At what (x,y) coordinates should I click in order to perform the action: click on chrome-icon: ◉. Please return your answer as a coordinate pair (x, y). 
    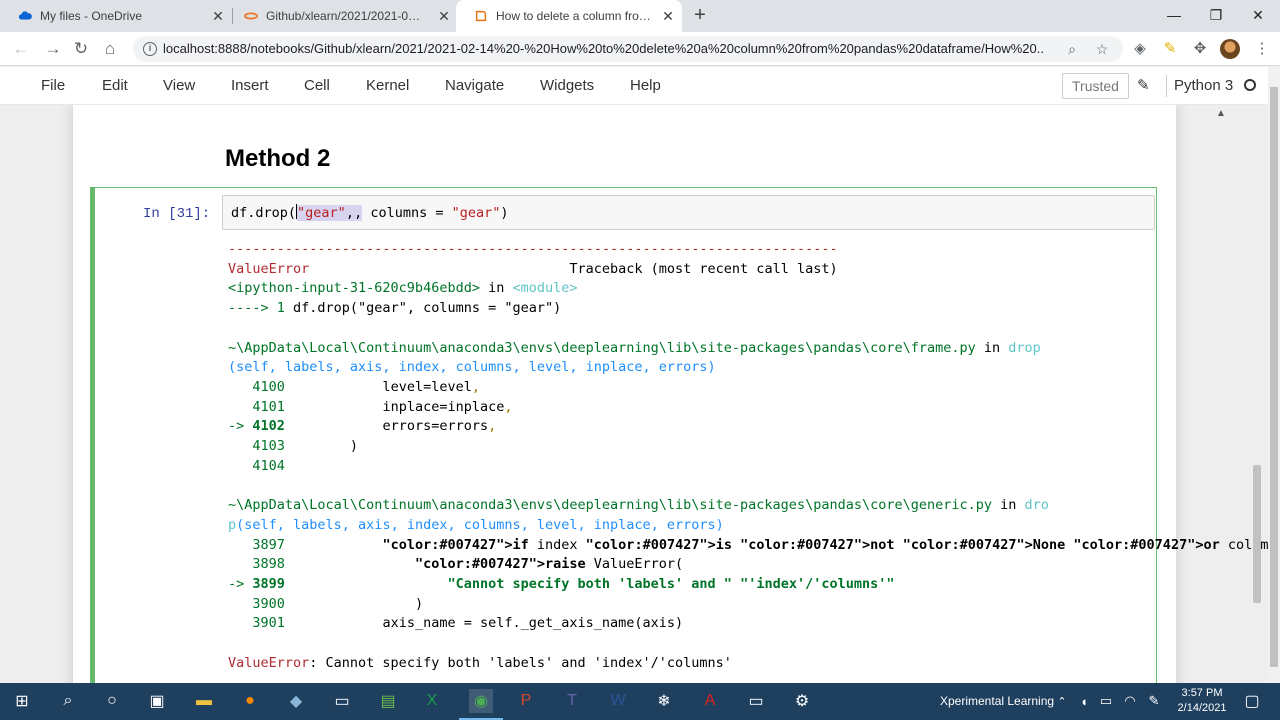
    Looking at the image, I should click on (481, 704).